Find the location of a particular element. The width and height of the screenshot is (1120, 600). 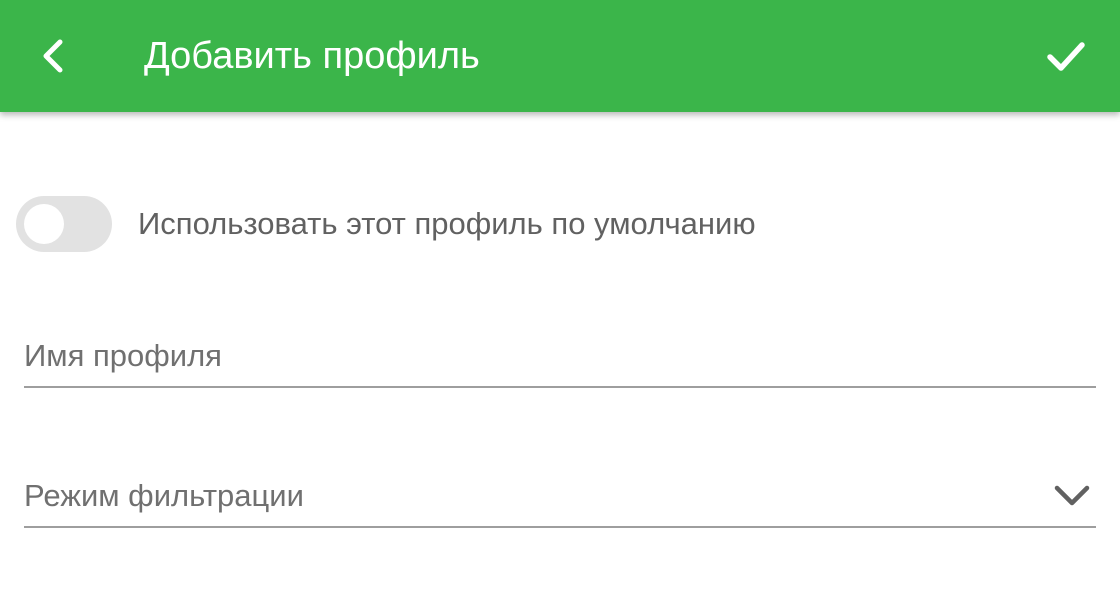

arrow-back-icon is located at coordinates (53, 56).